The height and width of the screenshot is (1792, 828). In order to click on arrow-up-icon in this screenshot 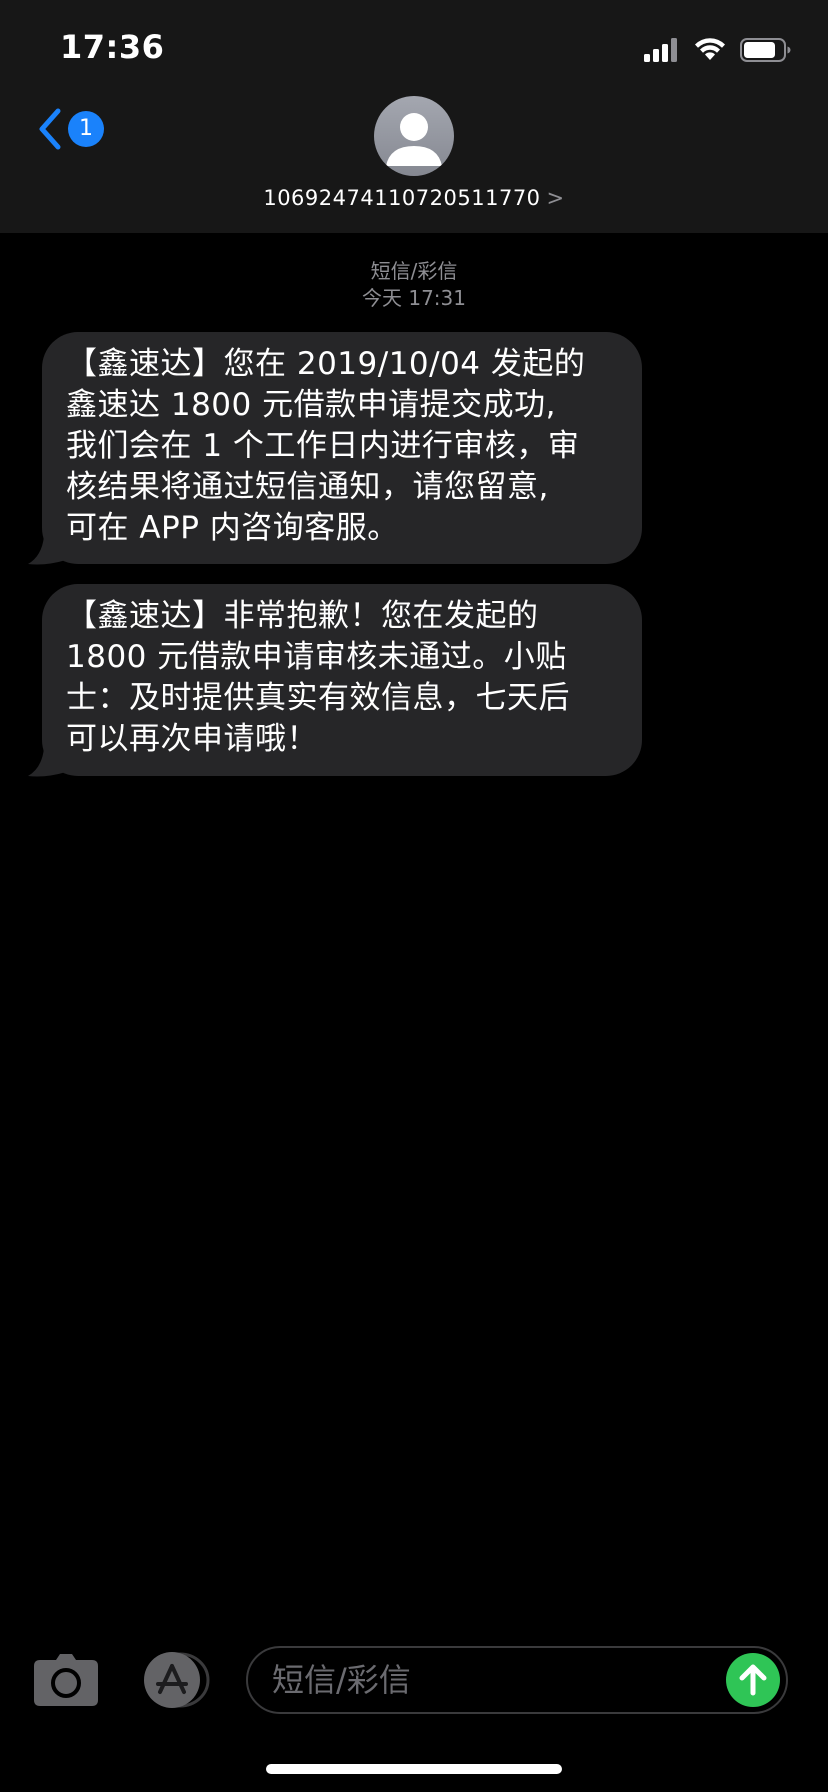, I will do `click(753, 1680)`.